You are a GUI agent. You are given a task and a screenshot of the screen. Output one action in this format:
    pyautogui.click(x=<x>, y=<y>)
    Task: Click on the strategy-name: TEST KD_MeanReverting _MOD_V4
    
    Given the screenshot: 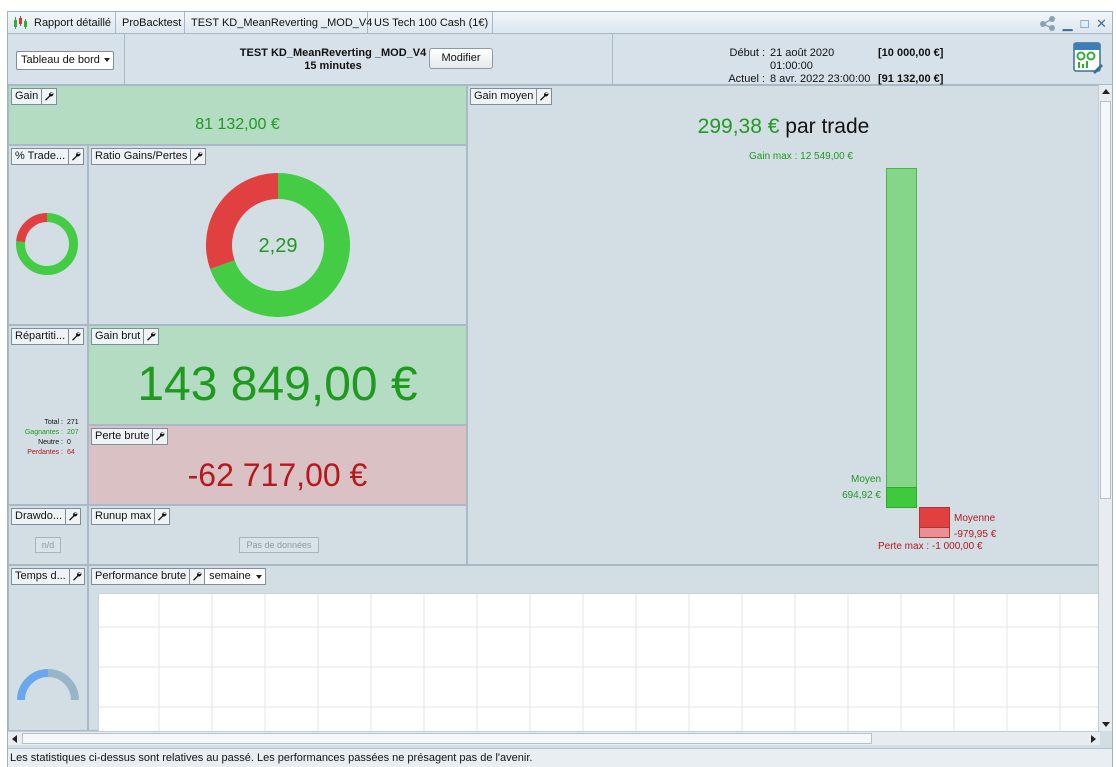 What is the action you would take?
    pyautogui.click(x=333, y=53)
    